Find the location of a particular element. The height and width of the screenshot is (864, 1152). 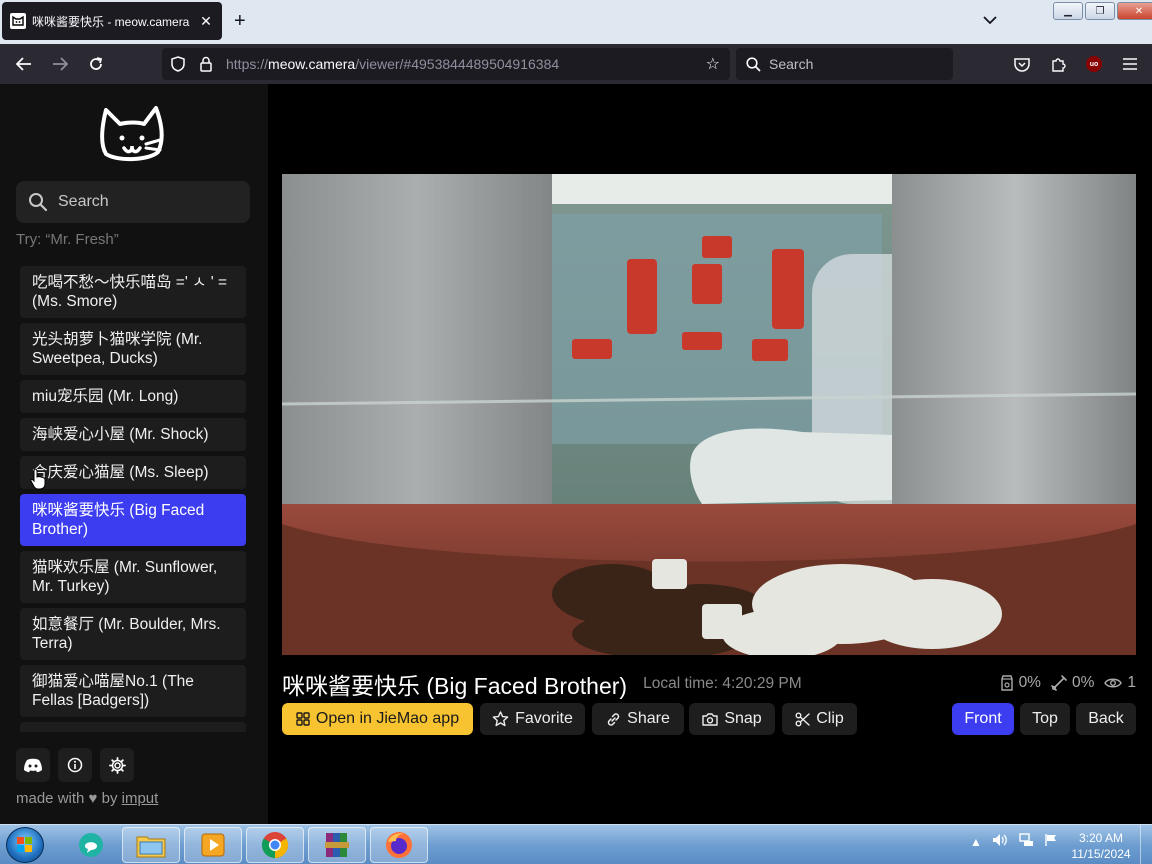

camera-label: 吃喝不愁～快乐喵岛 =' ㅅ ' = (Ms. Smore) is located at coordinates (130, 292).